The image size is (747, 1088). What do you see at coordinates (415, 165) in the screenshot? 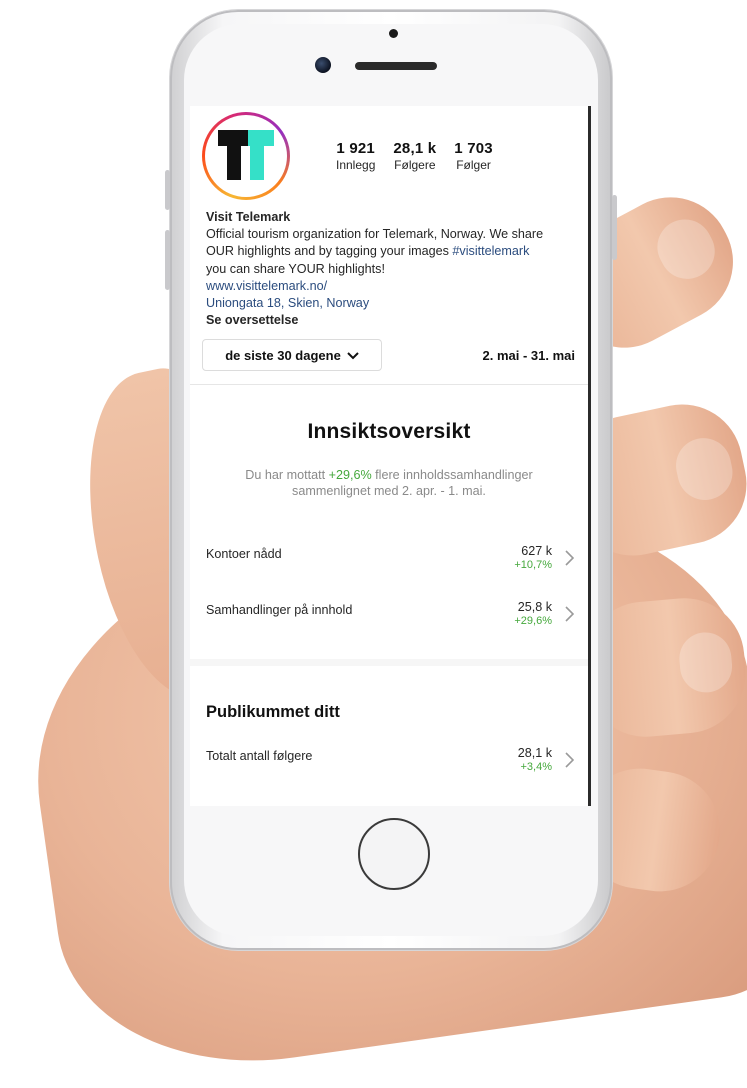
I see `stat-followers-label: Følgere` at bounding box center [415, 165].